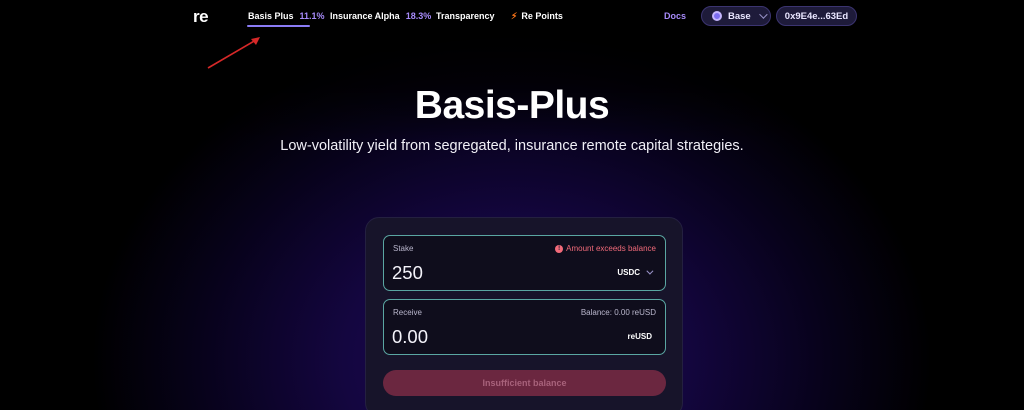  What do you see at coordinates (201, 17) in the screenshot?
I see `logo: re` at bounding box center [201, 17].